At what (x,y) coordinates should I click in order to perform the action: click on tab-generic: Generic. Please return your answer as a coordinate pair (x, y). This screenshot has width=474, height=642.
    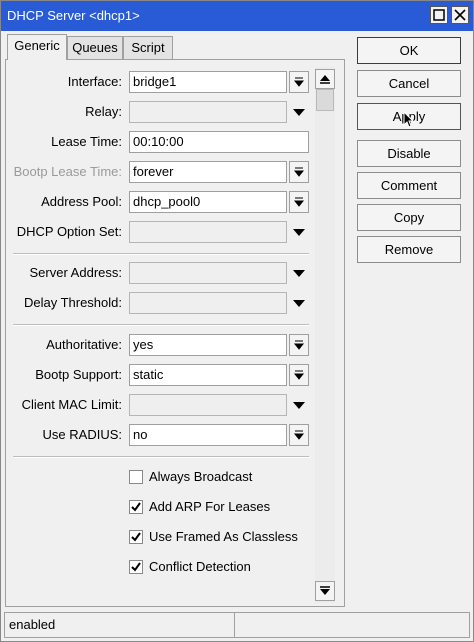
    Looking at the image, I should click on (37, 47).